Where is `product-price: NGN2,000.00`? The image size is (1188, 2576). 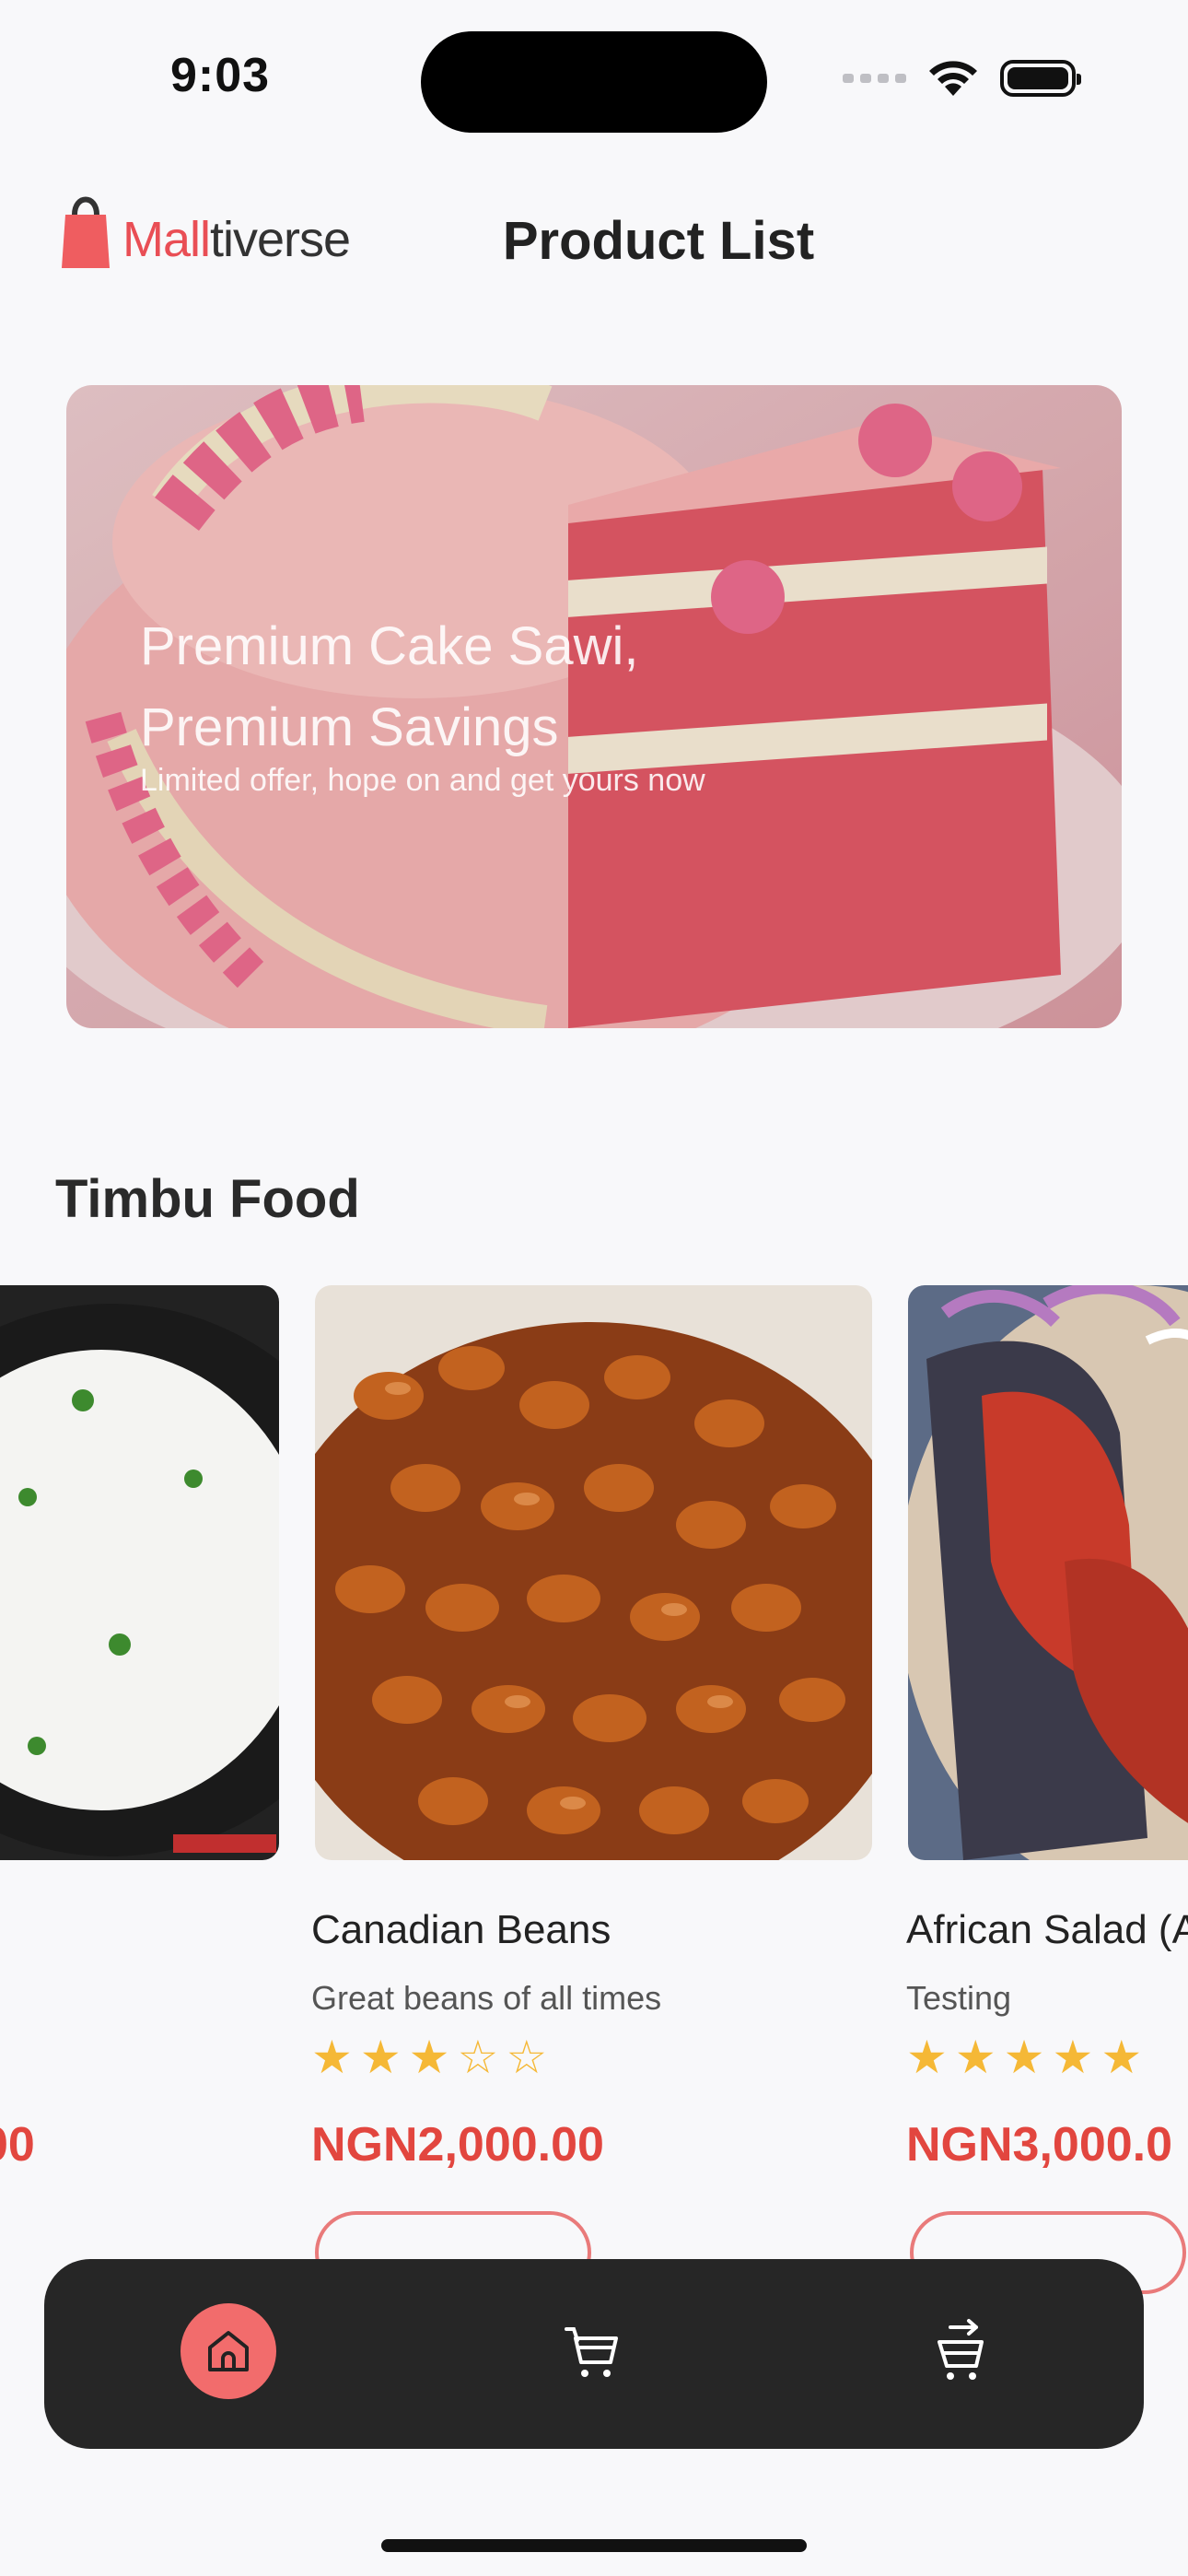 product-price: NGN2,000.00 is located at coordinates (457, 2145).